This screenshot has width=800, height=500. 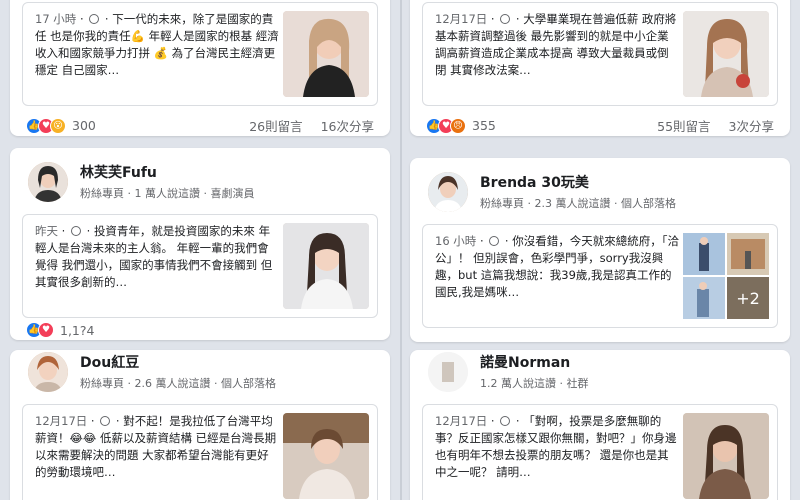 I want to click on page-subtitle: 1.2 萬人說這讚 · 社群, so click(x=534, y=383).